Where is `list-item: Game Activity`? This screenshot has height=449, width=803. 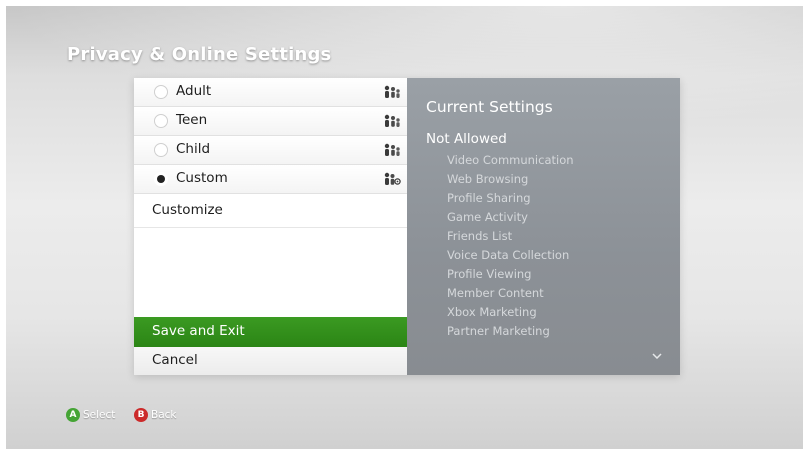
list-item: Game Activity is located at coordinates (487, 217).